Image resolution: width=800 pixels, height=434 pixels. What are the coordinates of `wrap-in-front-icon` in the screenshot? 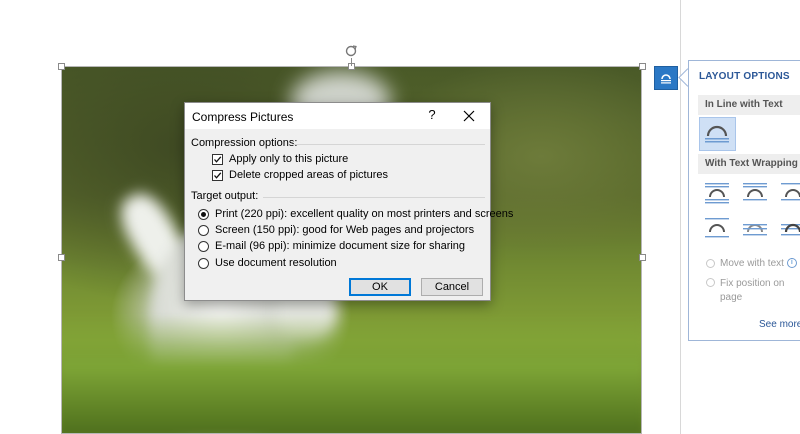 It's located at (789, 228).